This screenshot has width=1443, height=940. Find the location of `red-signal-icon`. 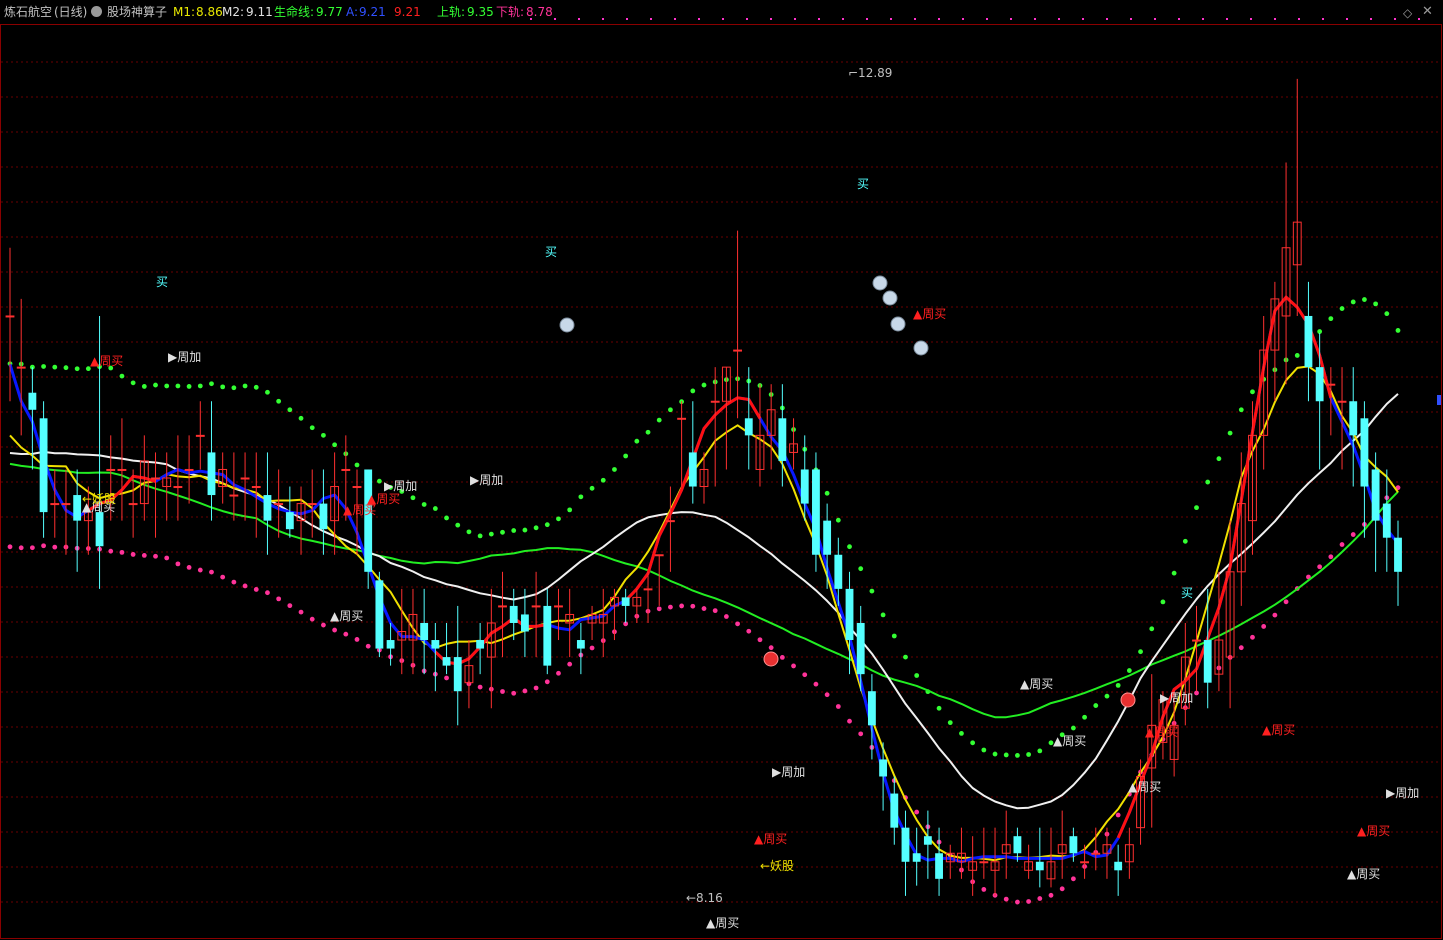

red-signal-icon is located at coordinates (1128, 700).